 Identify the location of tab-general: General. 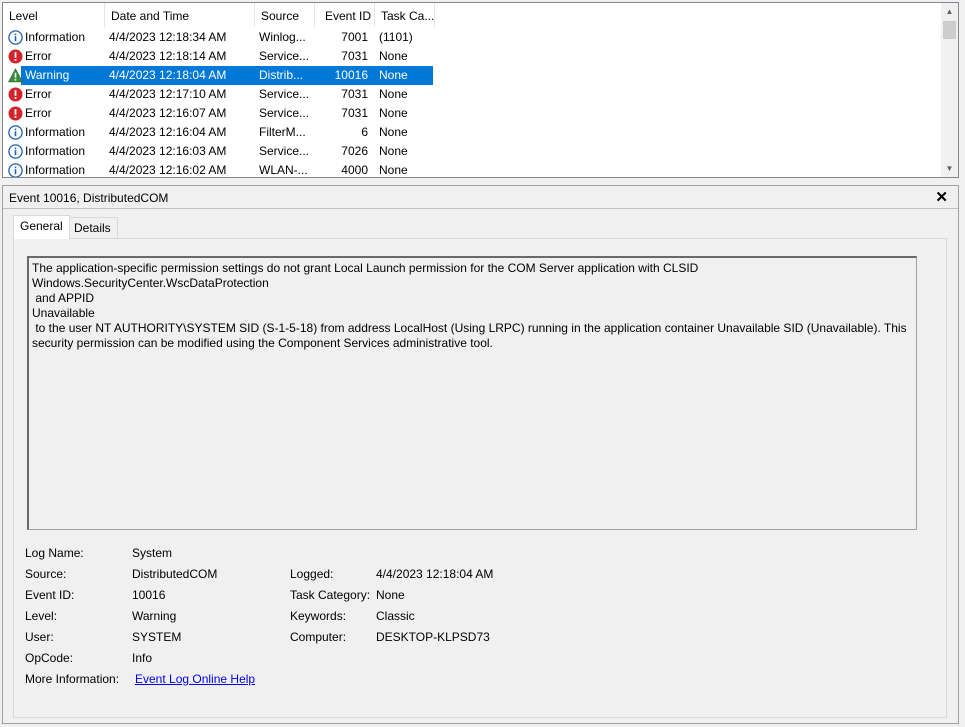
(41, 227).